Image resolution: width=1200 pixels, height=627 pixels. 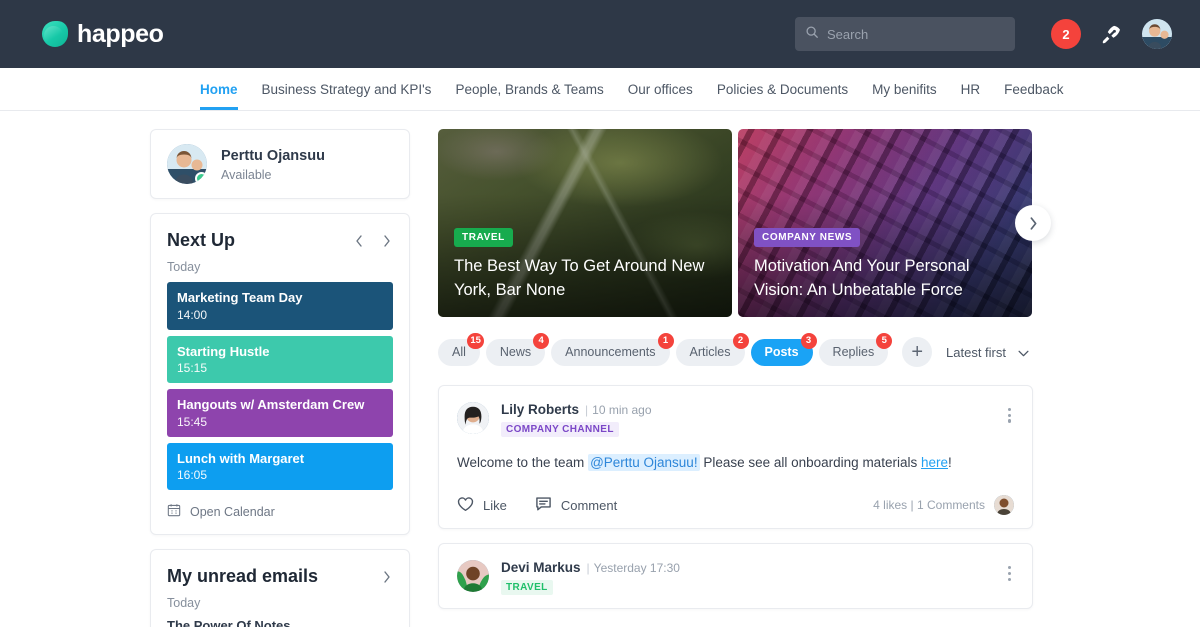 I want to click on filter-chip-replies: Replies 5, so click(x=855, y=349).